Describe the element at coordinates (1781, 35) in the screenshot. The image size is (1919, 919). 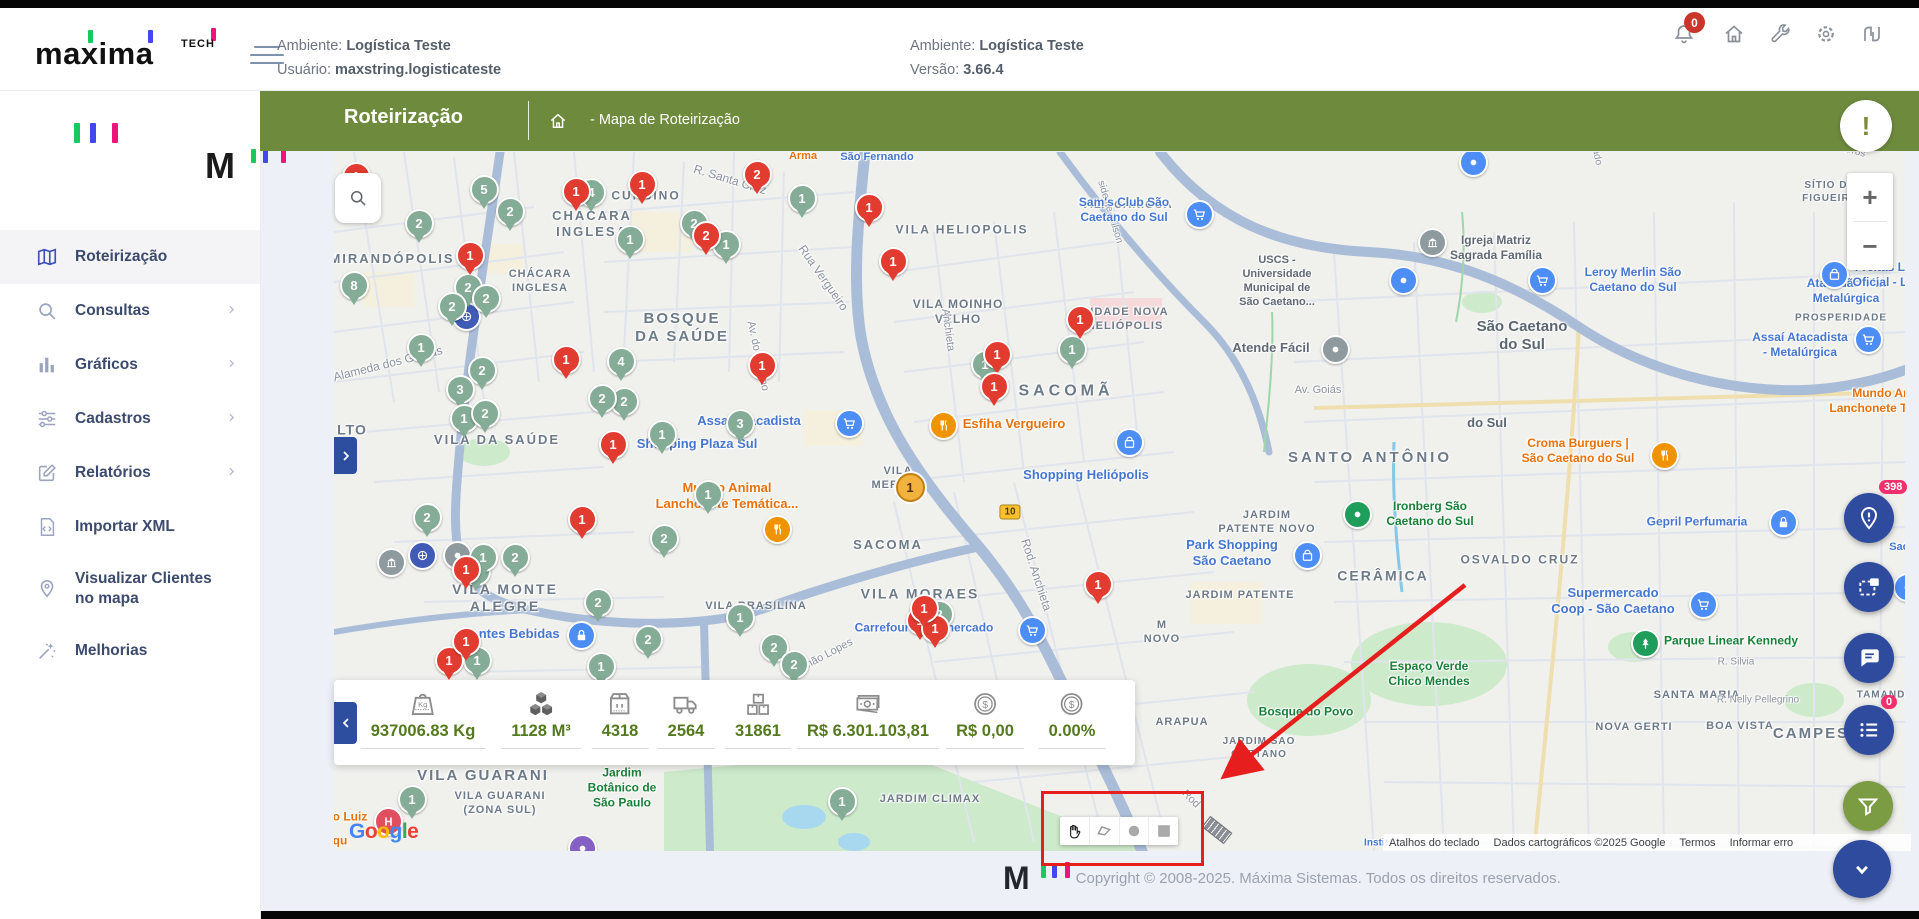
I see `wrench-icon` at that location.